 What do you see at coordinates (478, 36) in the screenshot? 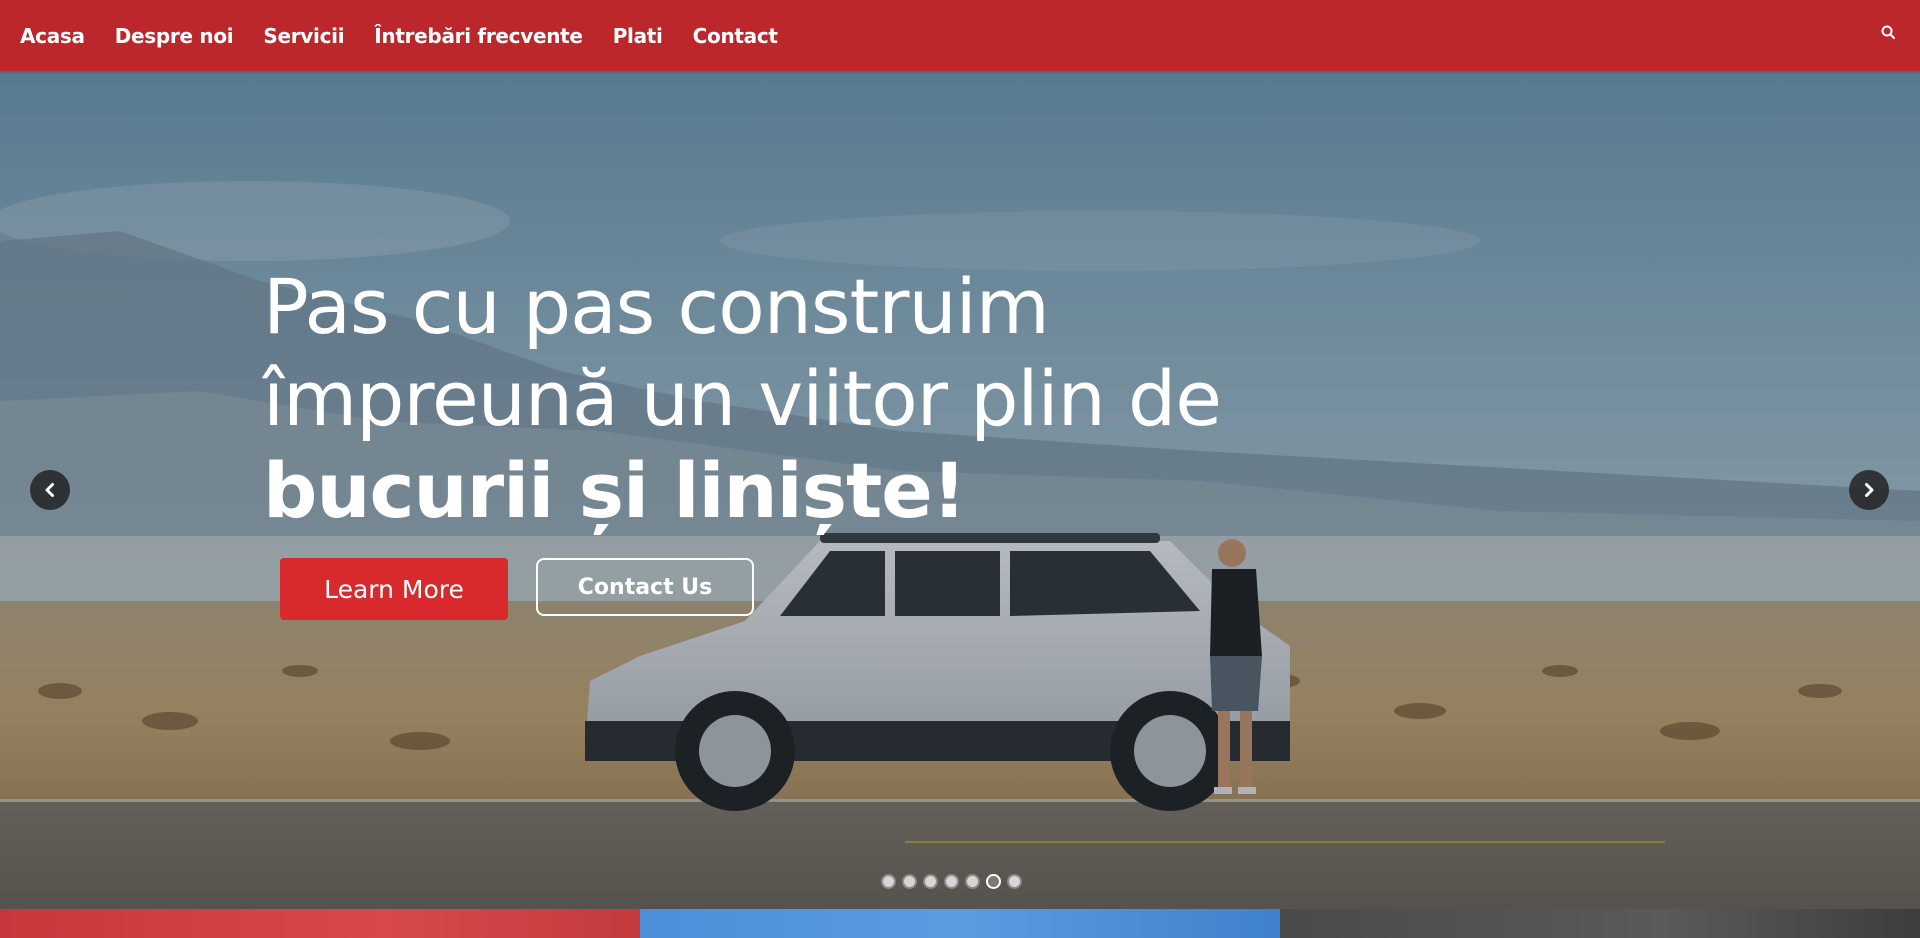
I see `nav-item-intrebari-frecvente: Întrebări frecvente` at bounding box center [478, 36].